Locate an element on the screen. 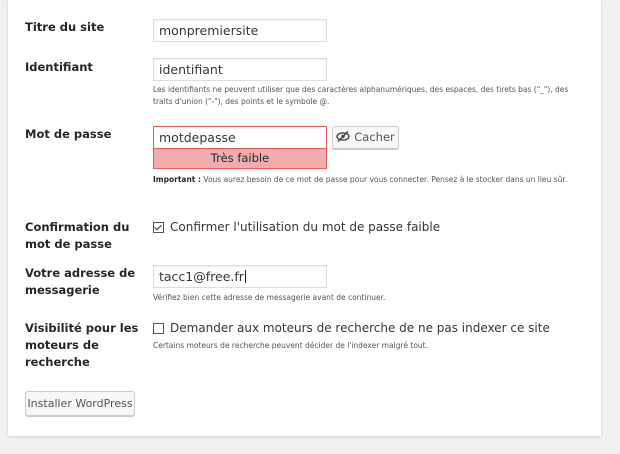  hide-password-label: Cacher is located at coordinates (374, 137).